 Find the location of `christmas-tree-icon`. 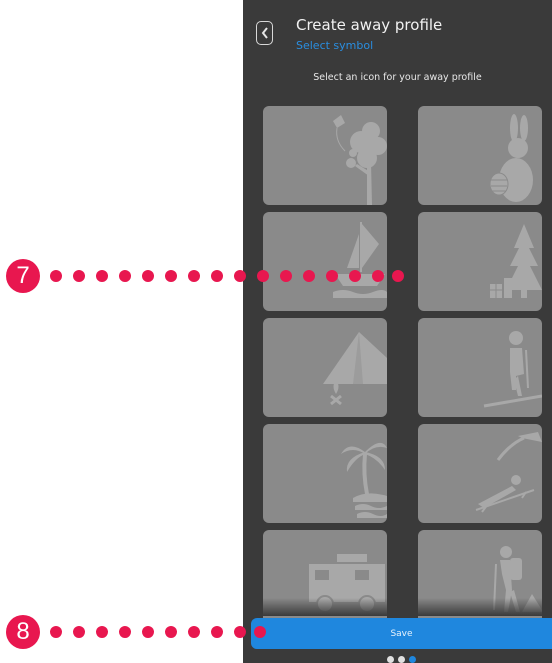

christmas-tree-icon is located at coordinates (516, 261).